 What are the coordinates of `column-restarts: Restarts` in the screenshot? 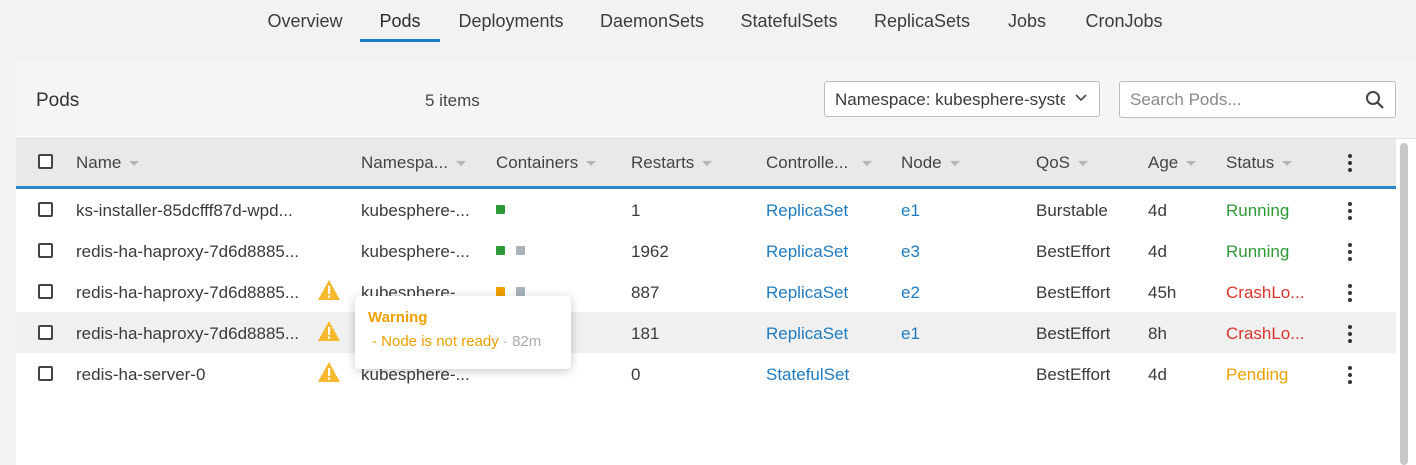 It's located at (672, 163).